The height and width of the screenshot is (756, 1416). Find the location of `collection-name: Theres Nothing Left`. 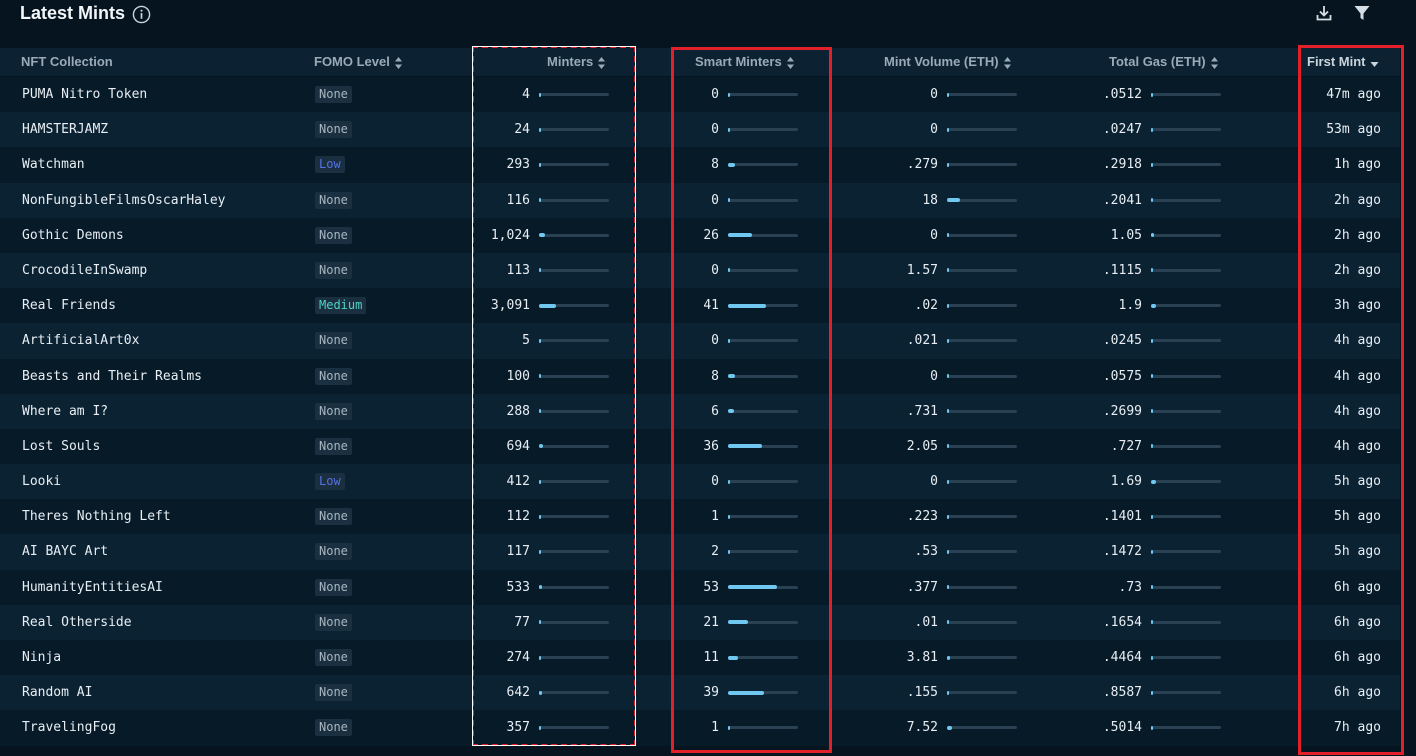

collection-name: Theres Nothing Left is located at coordinates (96, 517).